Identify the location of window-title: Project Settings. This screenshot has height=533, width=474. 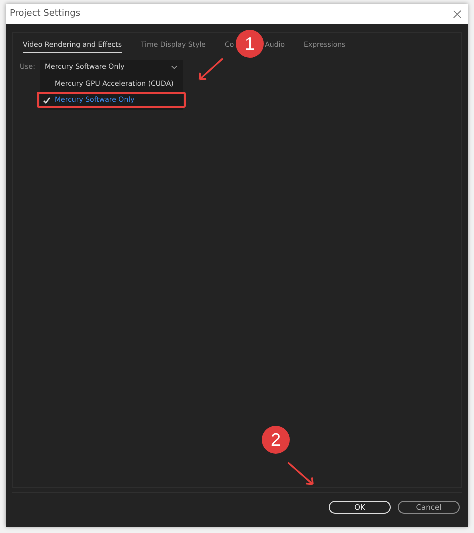
(45, 14).